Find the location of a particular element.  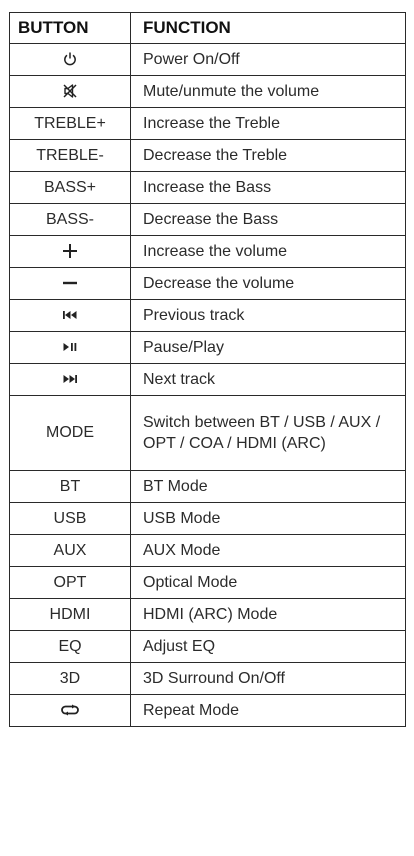

previous-track-icon is located at coordinates (70, 315).